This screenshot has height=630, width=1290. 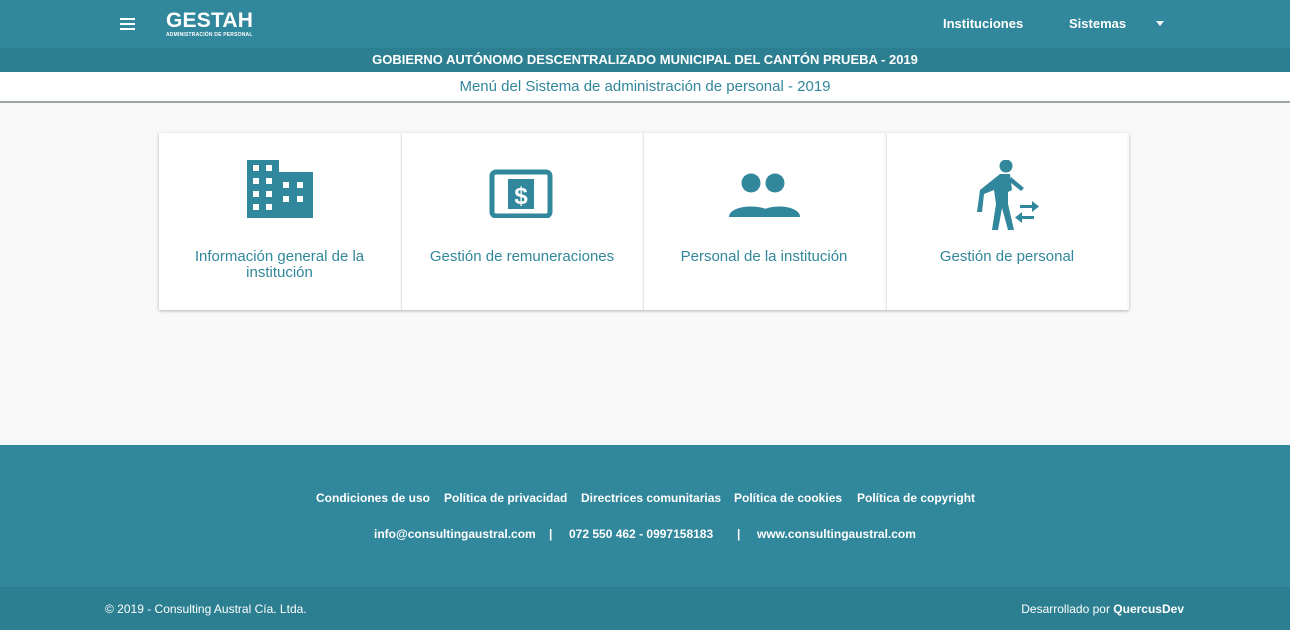 I want to click on person-transfer-icon, so click(x=1007, y=196).